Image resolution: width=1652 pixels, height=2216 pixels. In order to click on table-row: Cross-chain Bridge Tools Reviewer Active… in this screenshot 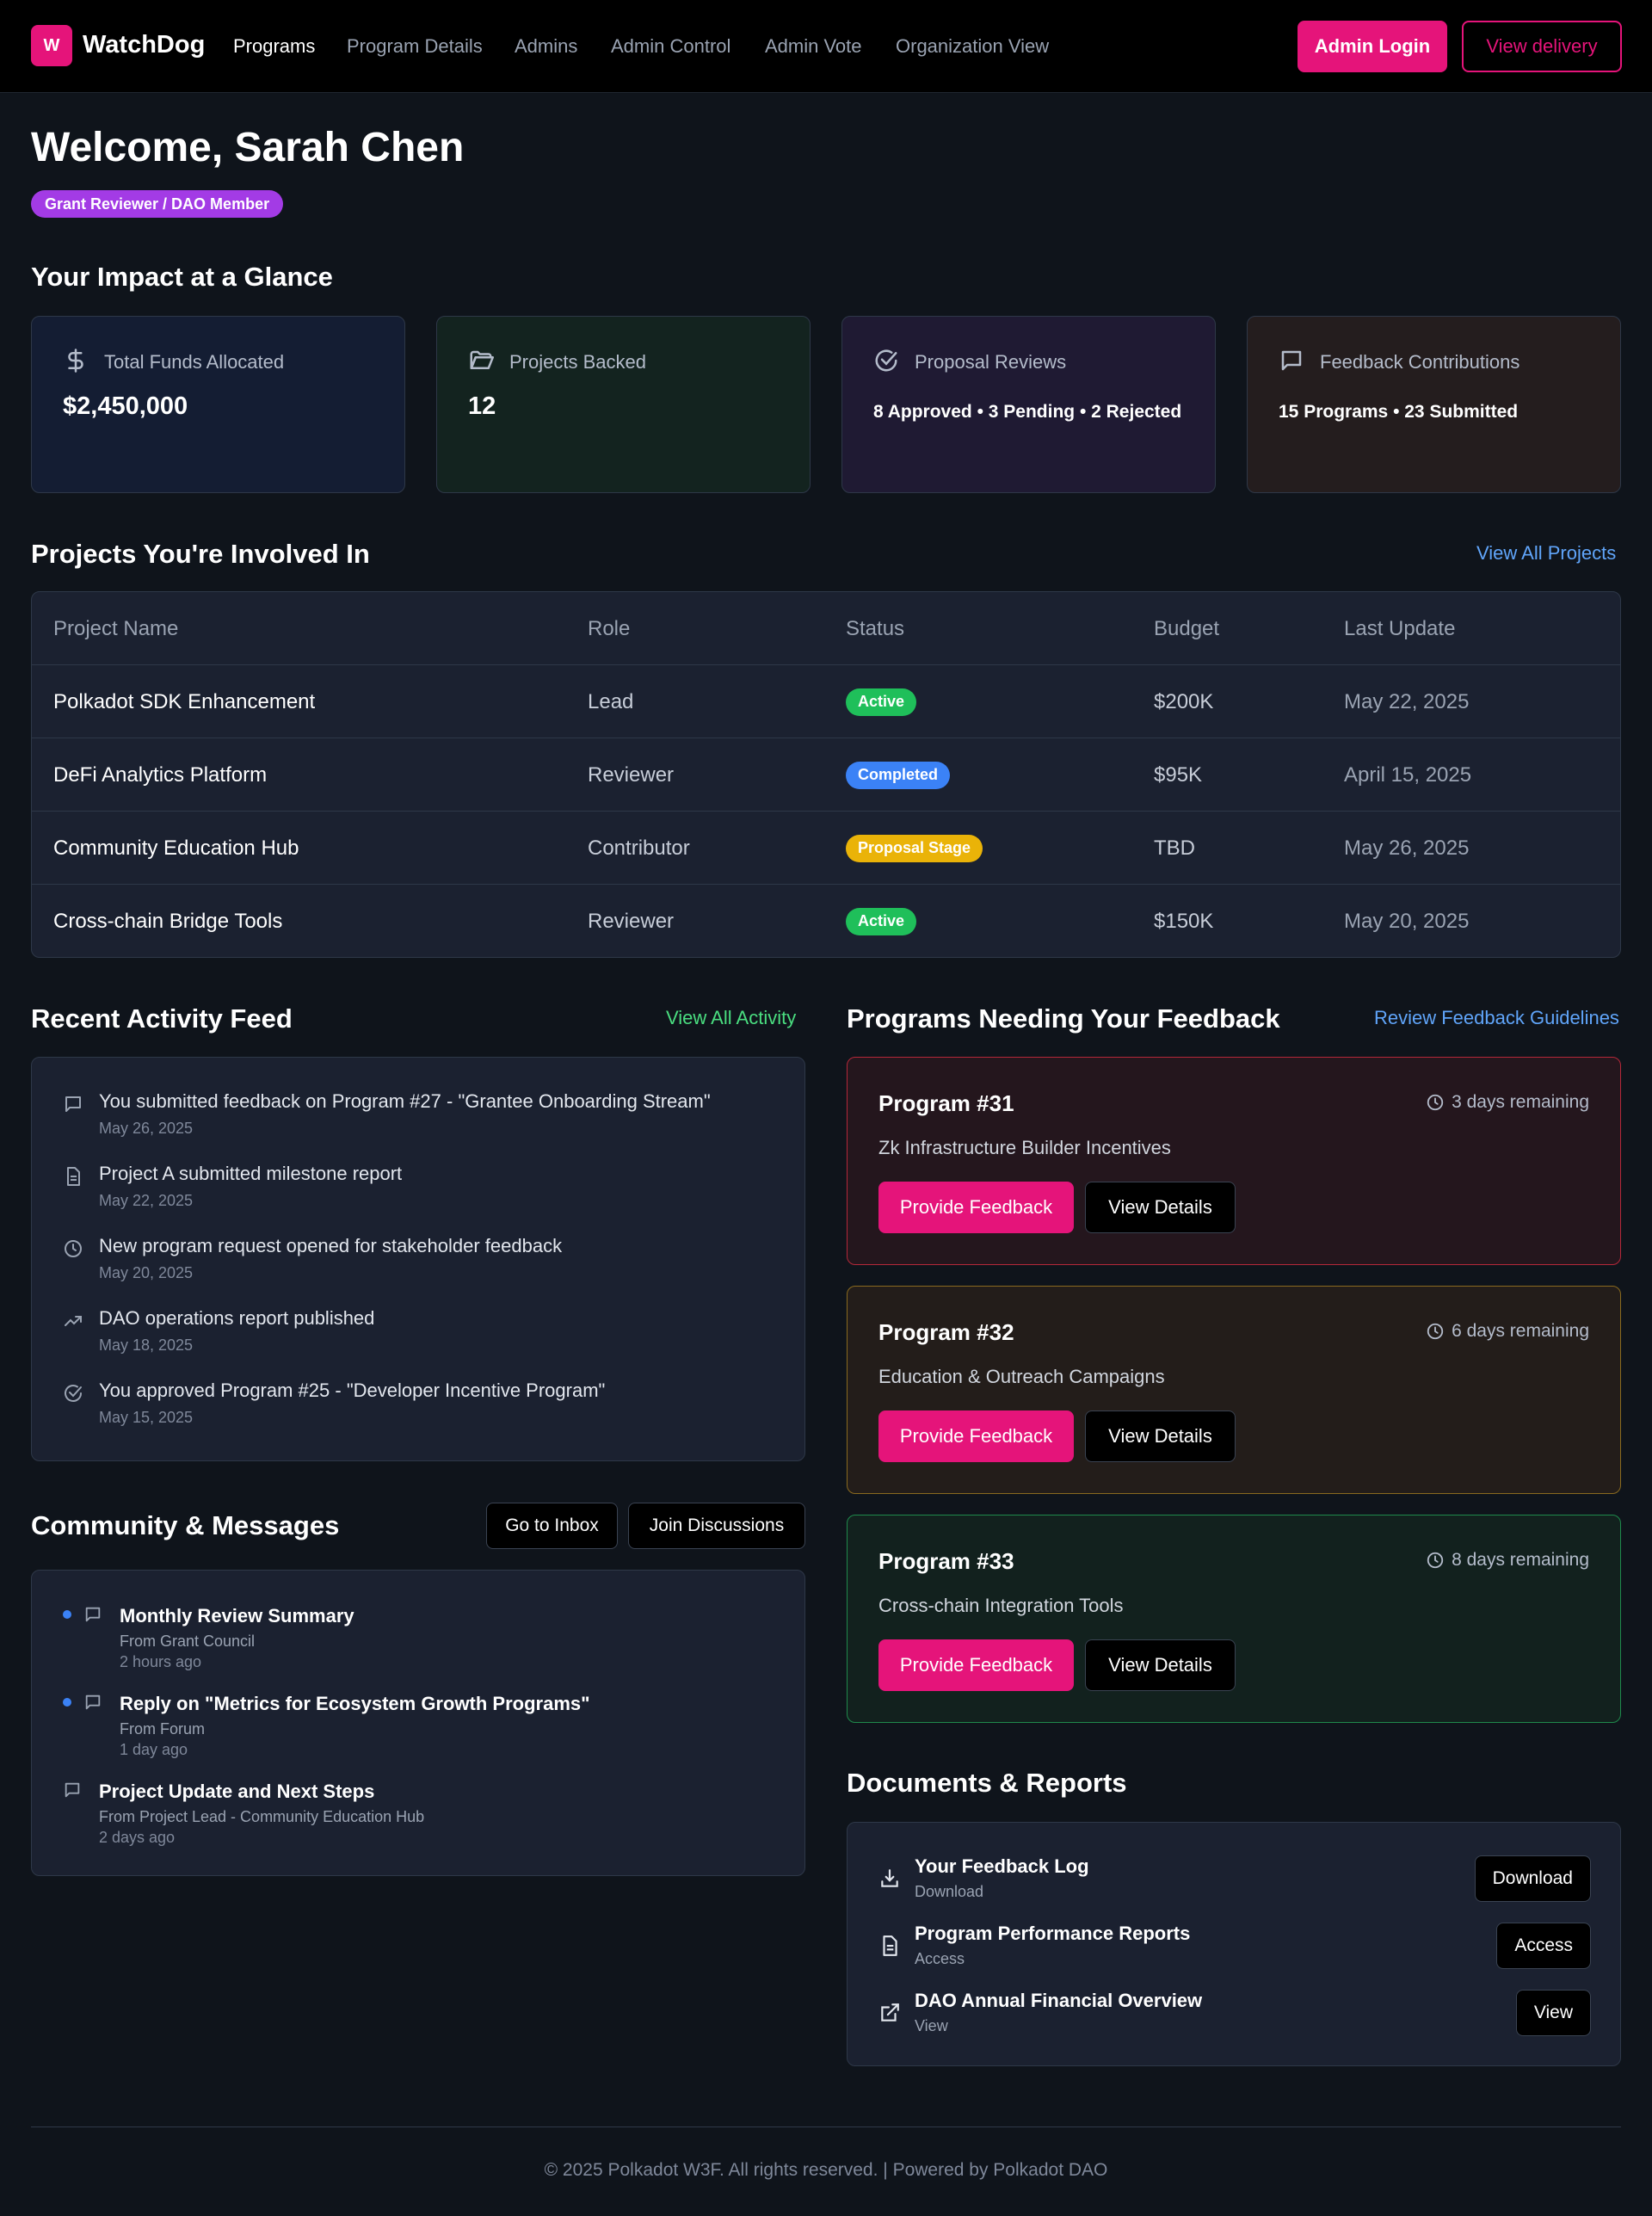, I will do `click(826, 921)`.